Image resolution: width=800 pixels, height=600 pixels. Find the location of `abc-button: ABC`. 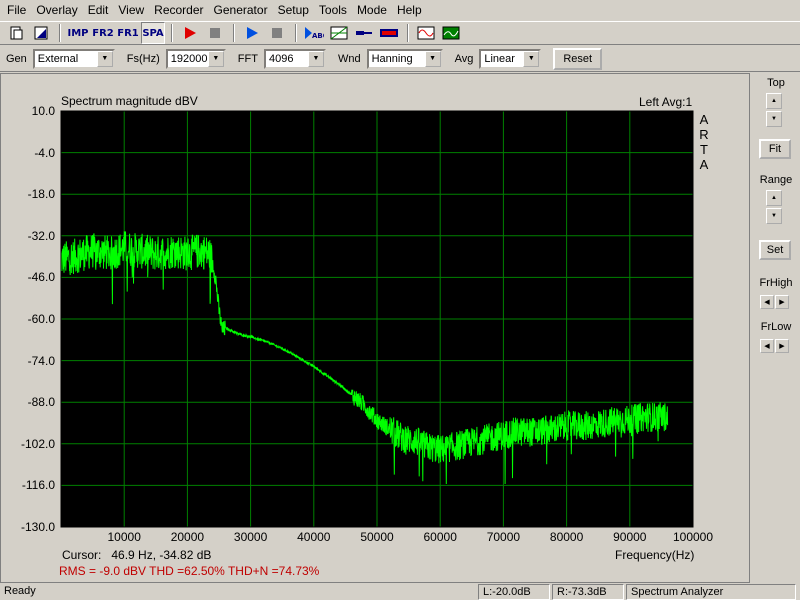

abc-button: ABC is located at coordinates (314, 33).